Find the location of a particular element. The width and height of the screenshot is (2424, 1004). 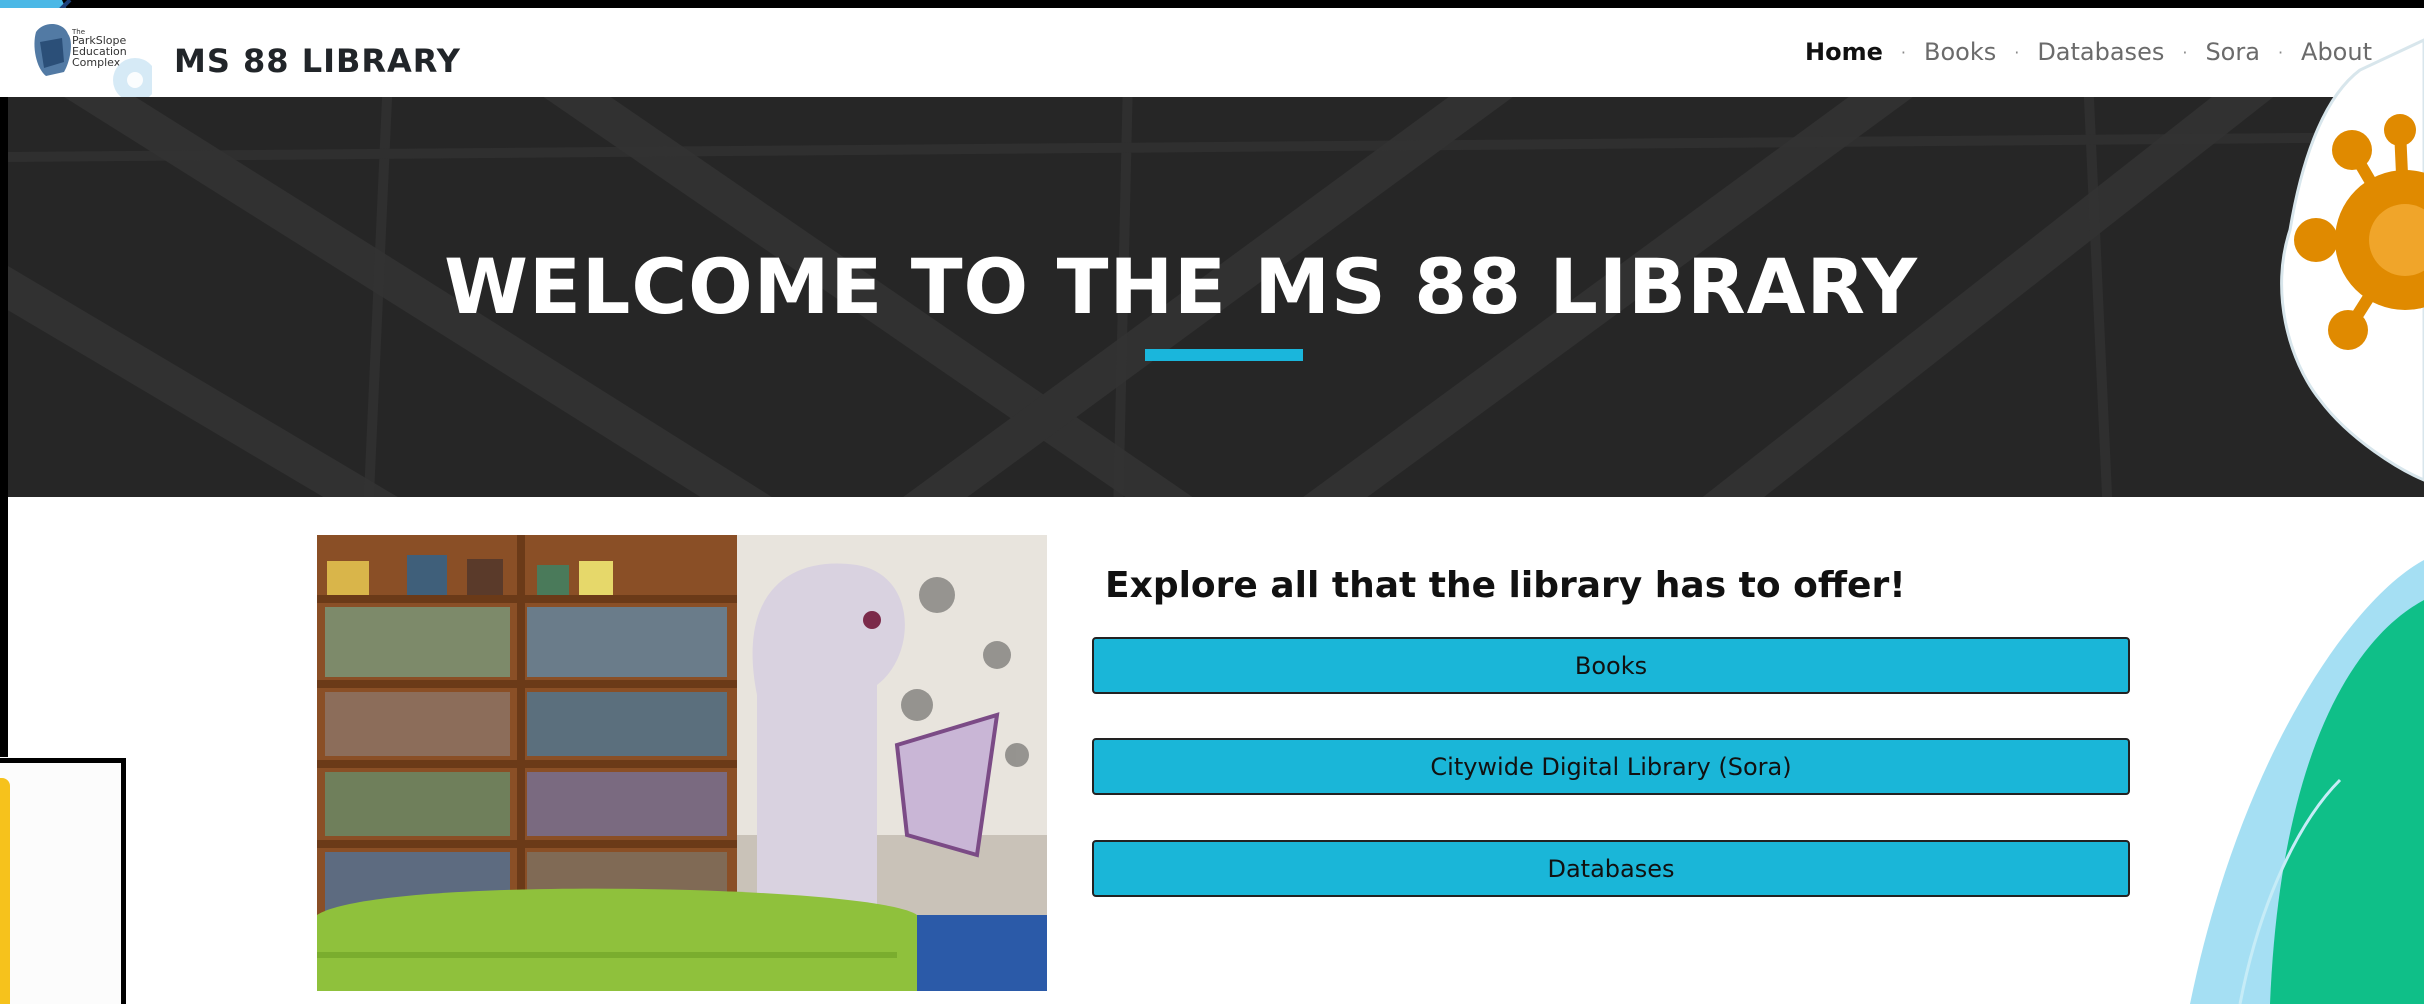

school-logo: The ParkSlope Education Complex is located at coordinates (90, 57).